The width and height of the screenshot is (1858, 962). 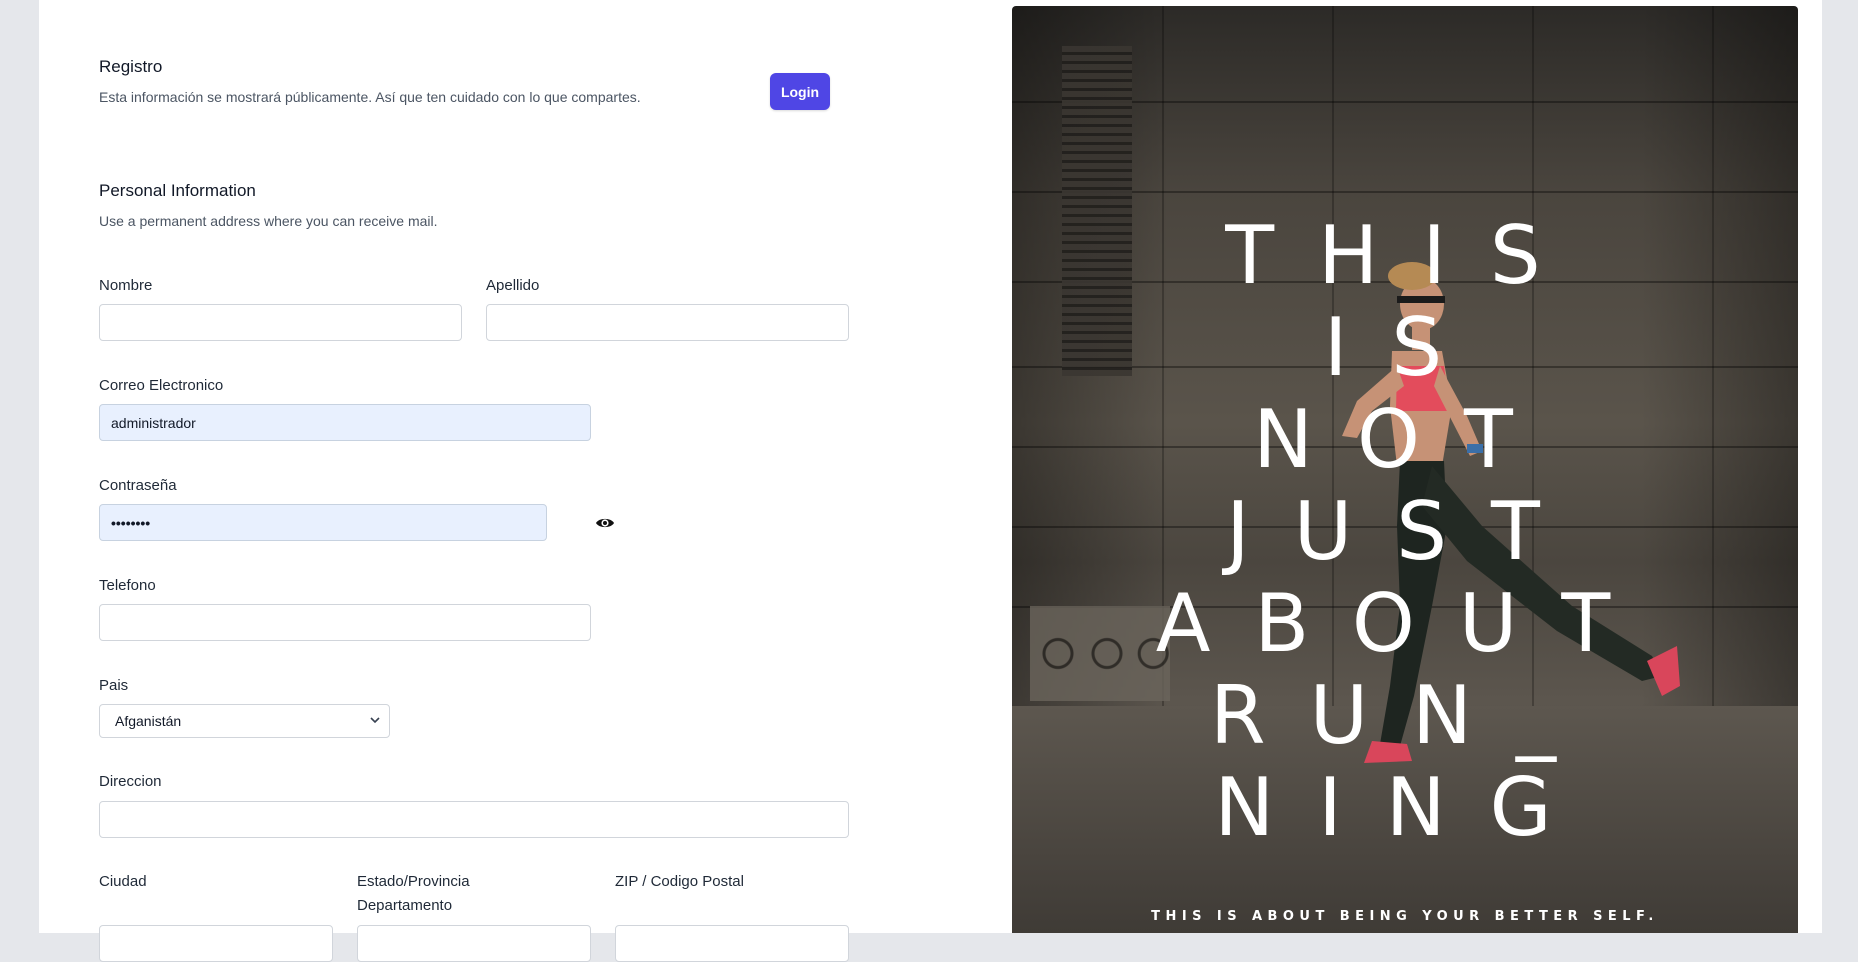 I want to click on ciudad-input, so click(x=216, y=943).